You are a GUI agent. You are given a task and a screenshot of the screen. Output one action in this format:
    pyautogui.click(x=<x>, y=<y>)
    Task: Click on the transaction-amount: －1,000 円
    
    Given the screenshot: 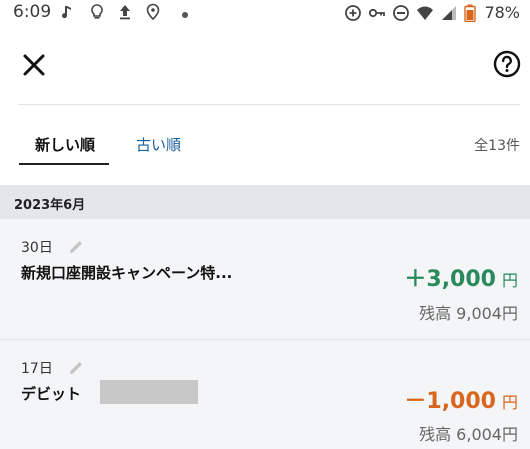 What is the action you would take?
    pyautogui.click(x=461, y=399)
    